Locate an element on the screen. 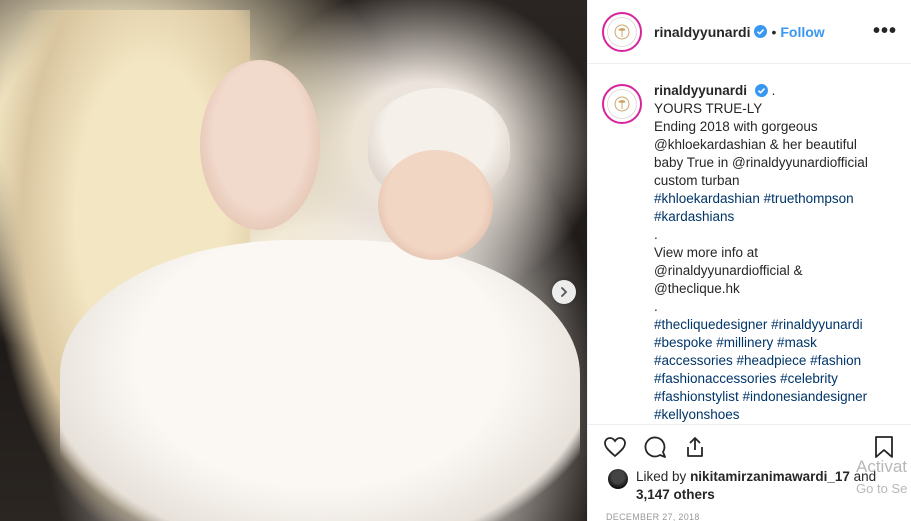 This screenshot has width=911, height=521. photo-region-baby is located at coordinates (435, 205).